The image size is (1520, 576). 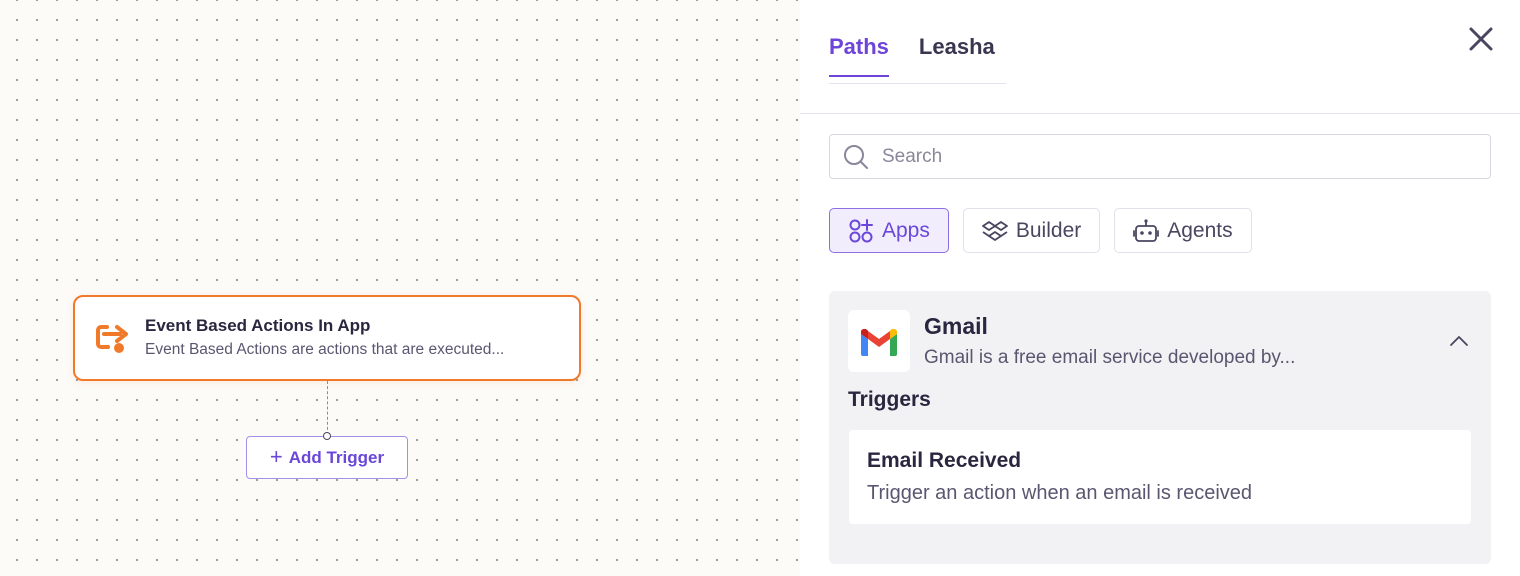 I want to click on filter-agents-button: Agents, so click(x=1183, y=230).